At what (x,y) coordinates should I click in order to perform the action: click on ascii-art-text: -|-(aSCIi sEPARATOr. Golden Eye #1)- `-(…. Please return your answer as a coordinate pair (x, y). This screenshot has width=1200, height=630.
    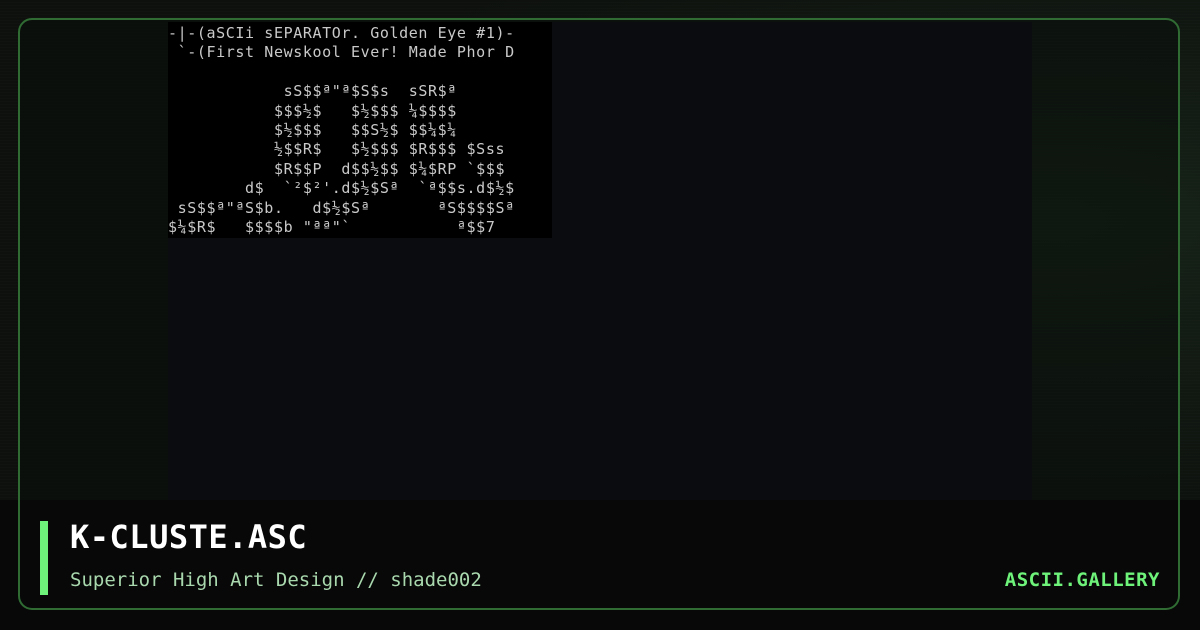
    Looking at the image, I should click on (341, 131).